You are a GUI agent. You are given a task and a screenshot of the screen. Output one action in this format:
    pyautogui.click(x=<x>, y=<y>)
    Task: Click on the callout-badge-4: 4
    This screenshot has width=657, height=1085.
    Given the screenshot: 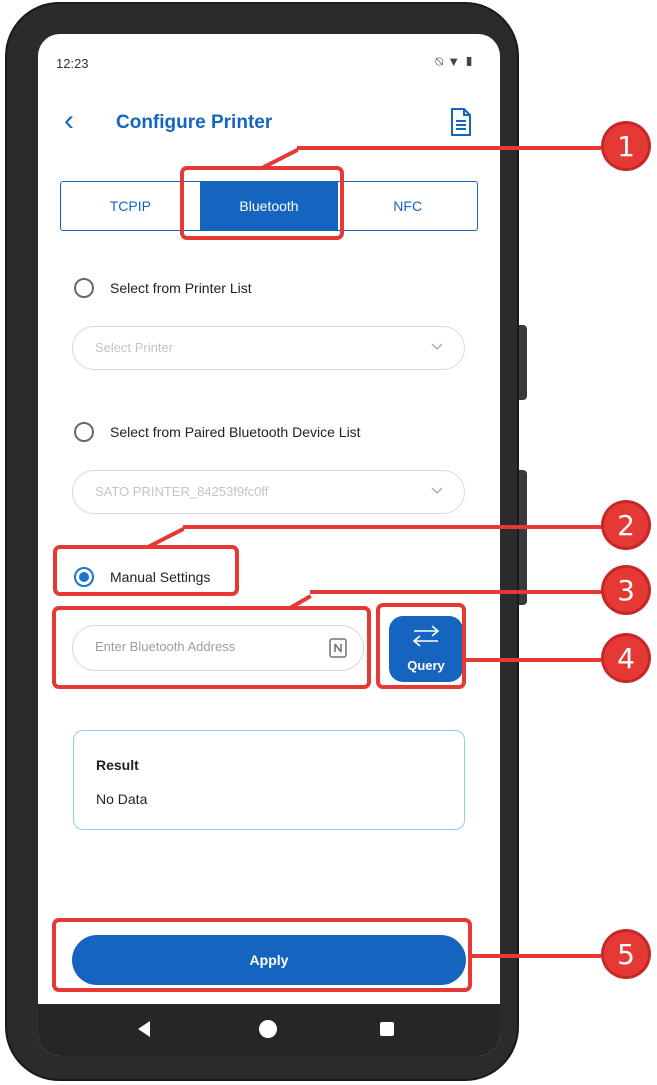 What is the action you would take?
    pyautogui.click(x=626, y=658)
    